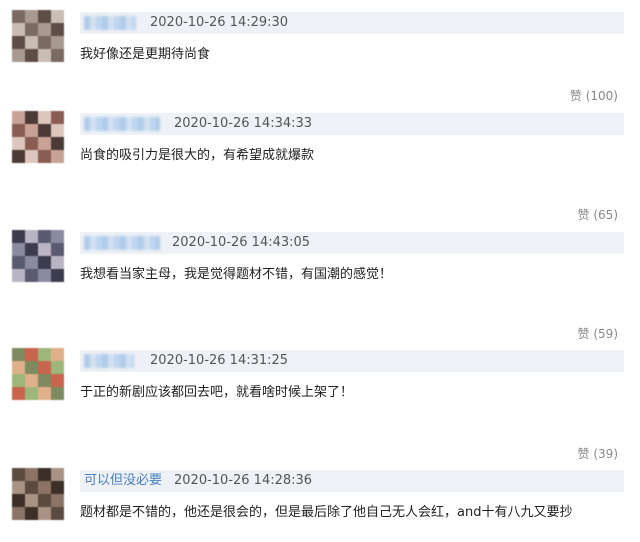 The height and width of the screenshot is (542, 640). Describe the element at coordinates (197, 155) in the screenshot. I see `comment-text: 尚食的吸引力是很大的，有希望成就爆款` at that location.